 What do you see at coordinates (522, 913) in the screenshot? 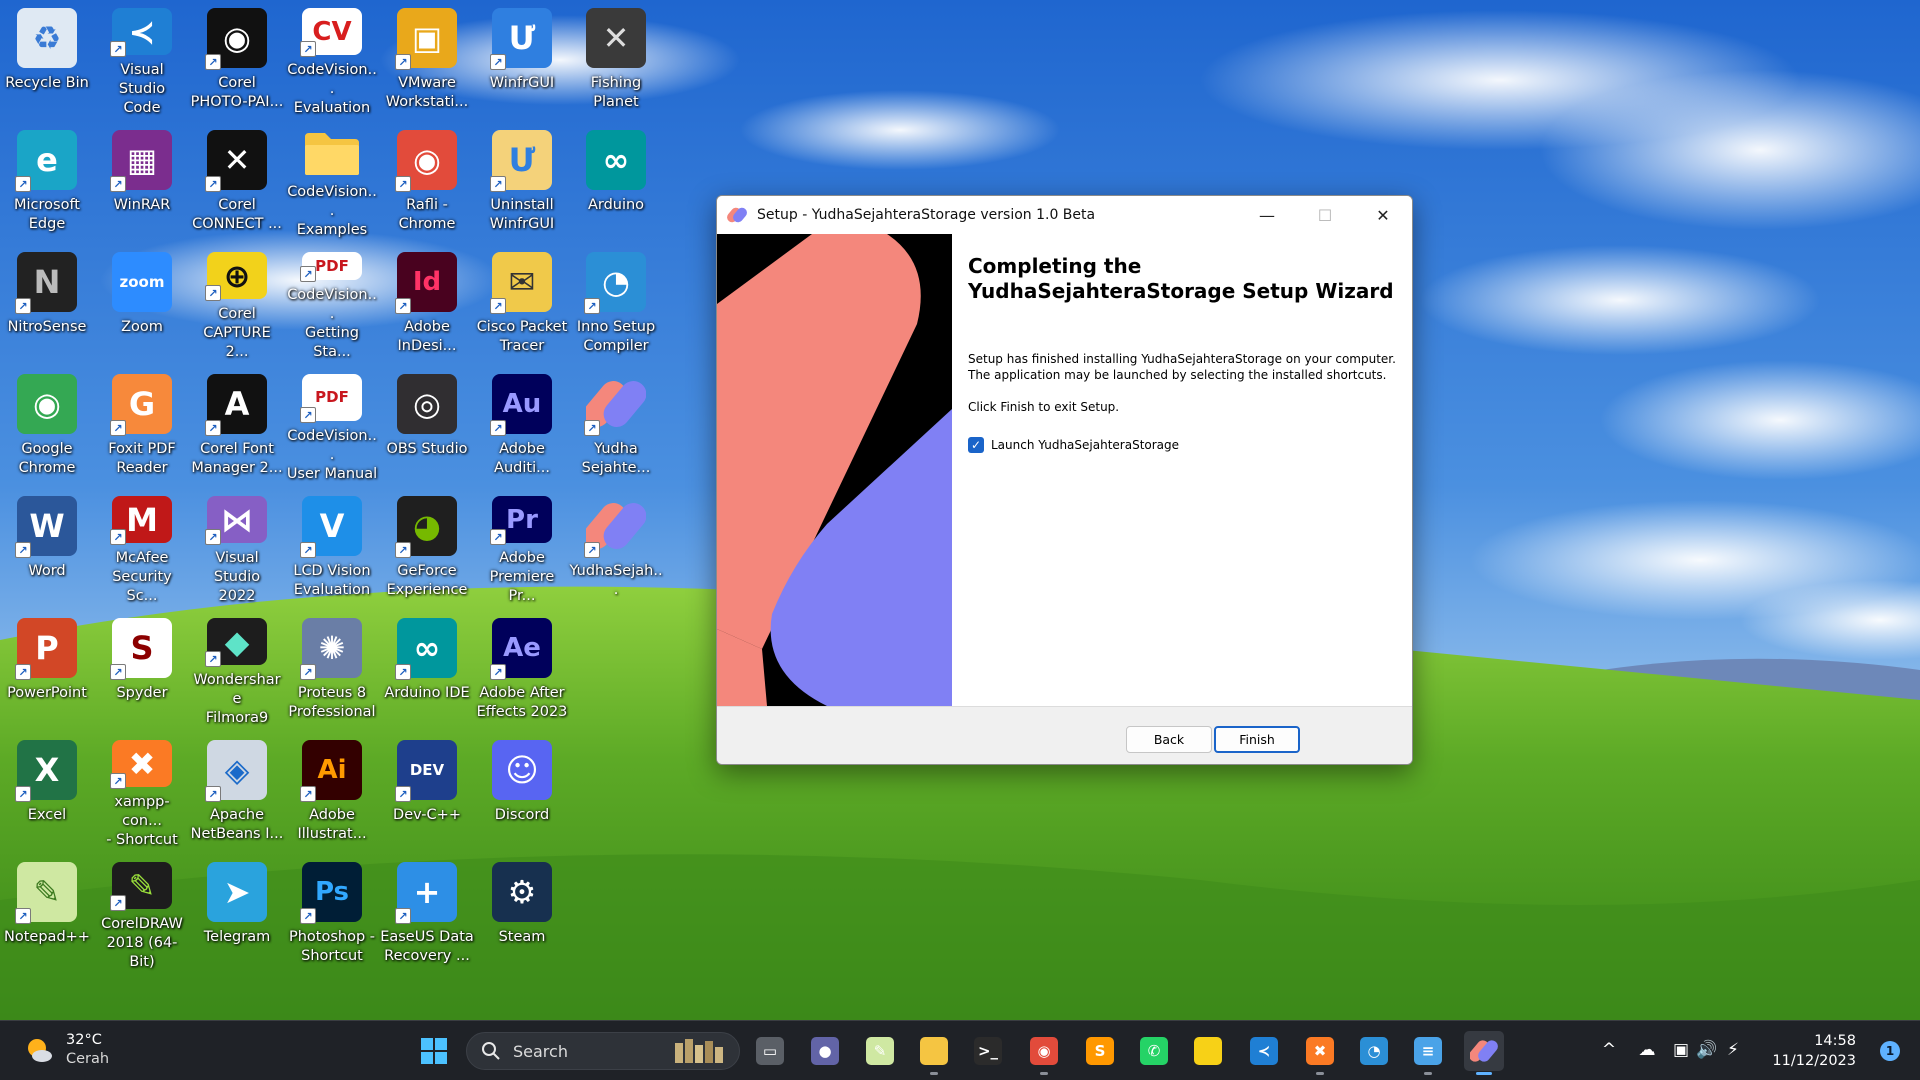
I see `desktop-icon: ⚙ Steam` at bounding box center [522, 913].